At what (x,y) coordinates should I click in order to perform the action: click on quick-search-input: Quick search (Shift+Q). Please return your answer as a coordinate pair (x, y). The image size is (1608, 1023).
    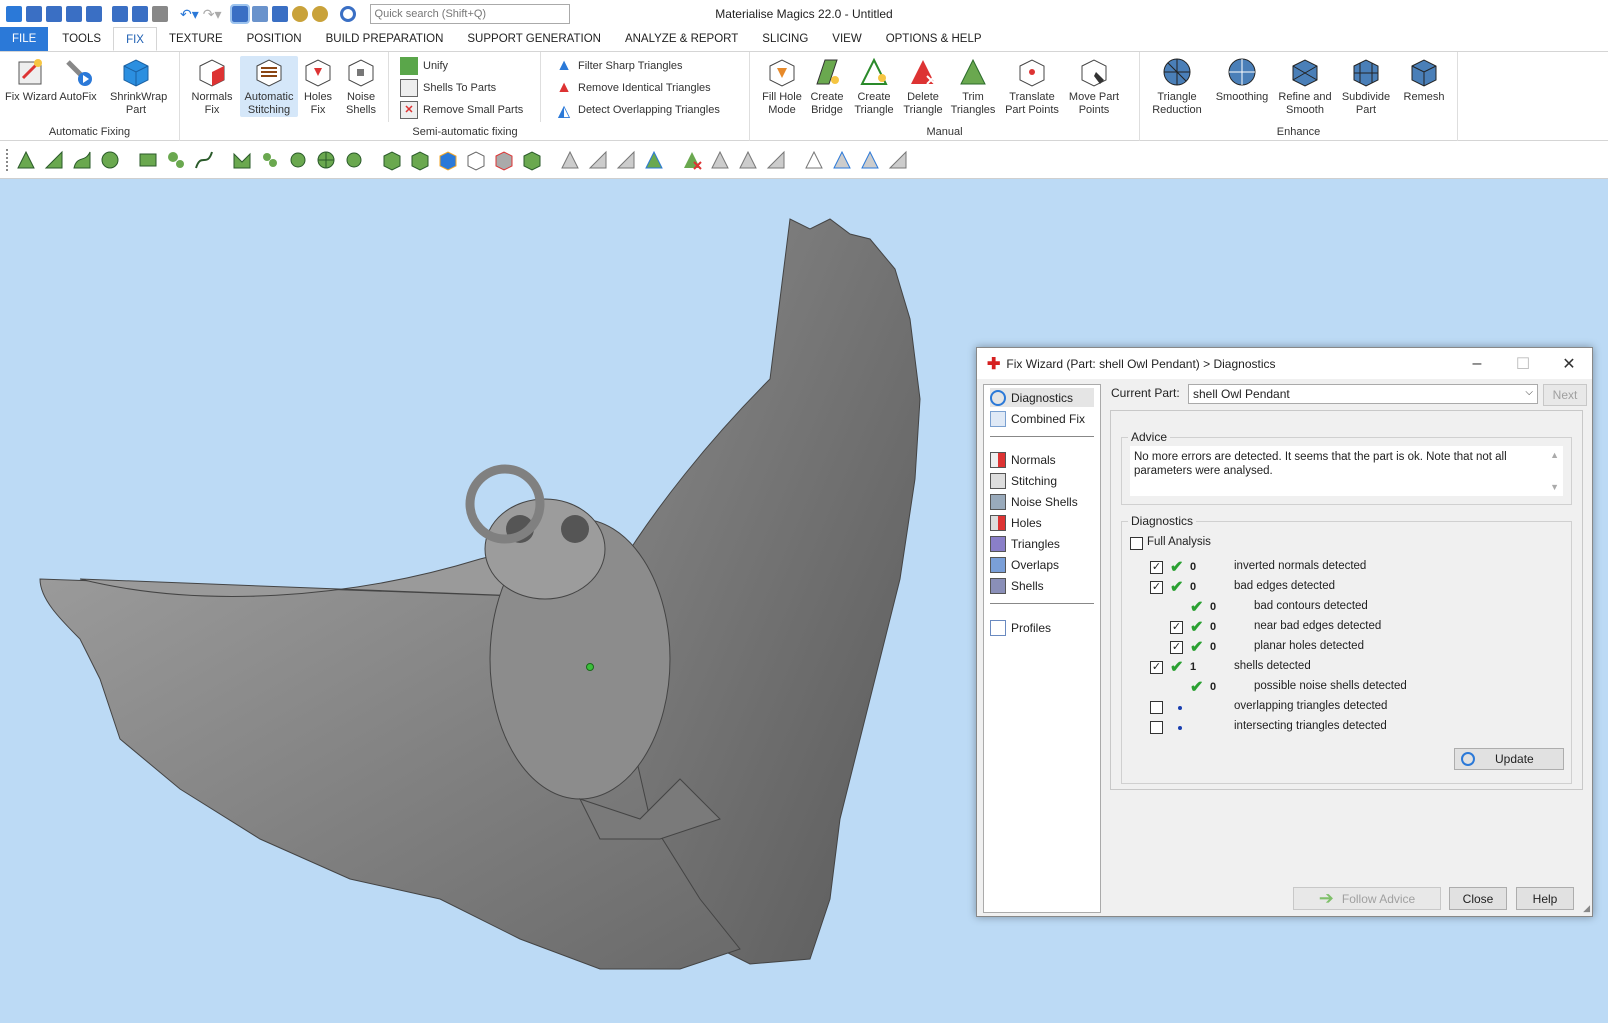
    Looking at the image, I should click on (469, 14).